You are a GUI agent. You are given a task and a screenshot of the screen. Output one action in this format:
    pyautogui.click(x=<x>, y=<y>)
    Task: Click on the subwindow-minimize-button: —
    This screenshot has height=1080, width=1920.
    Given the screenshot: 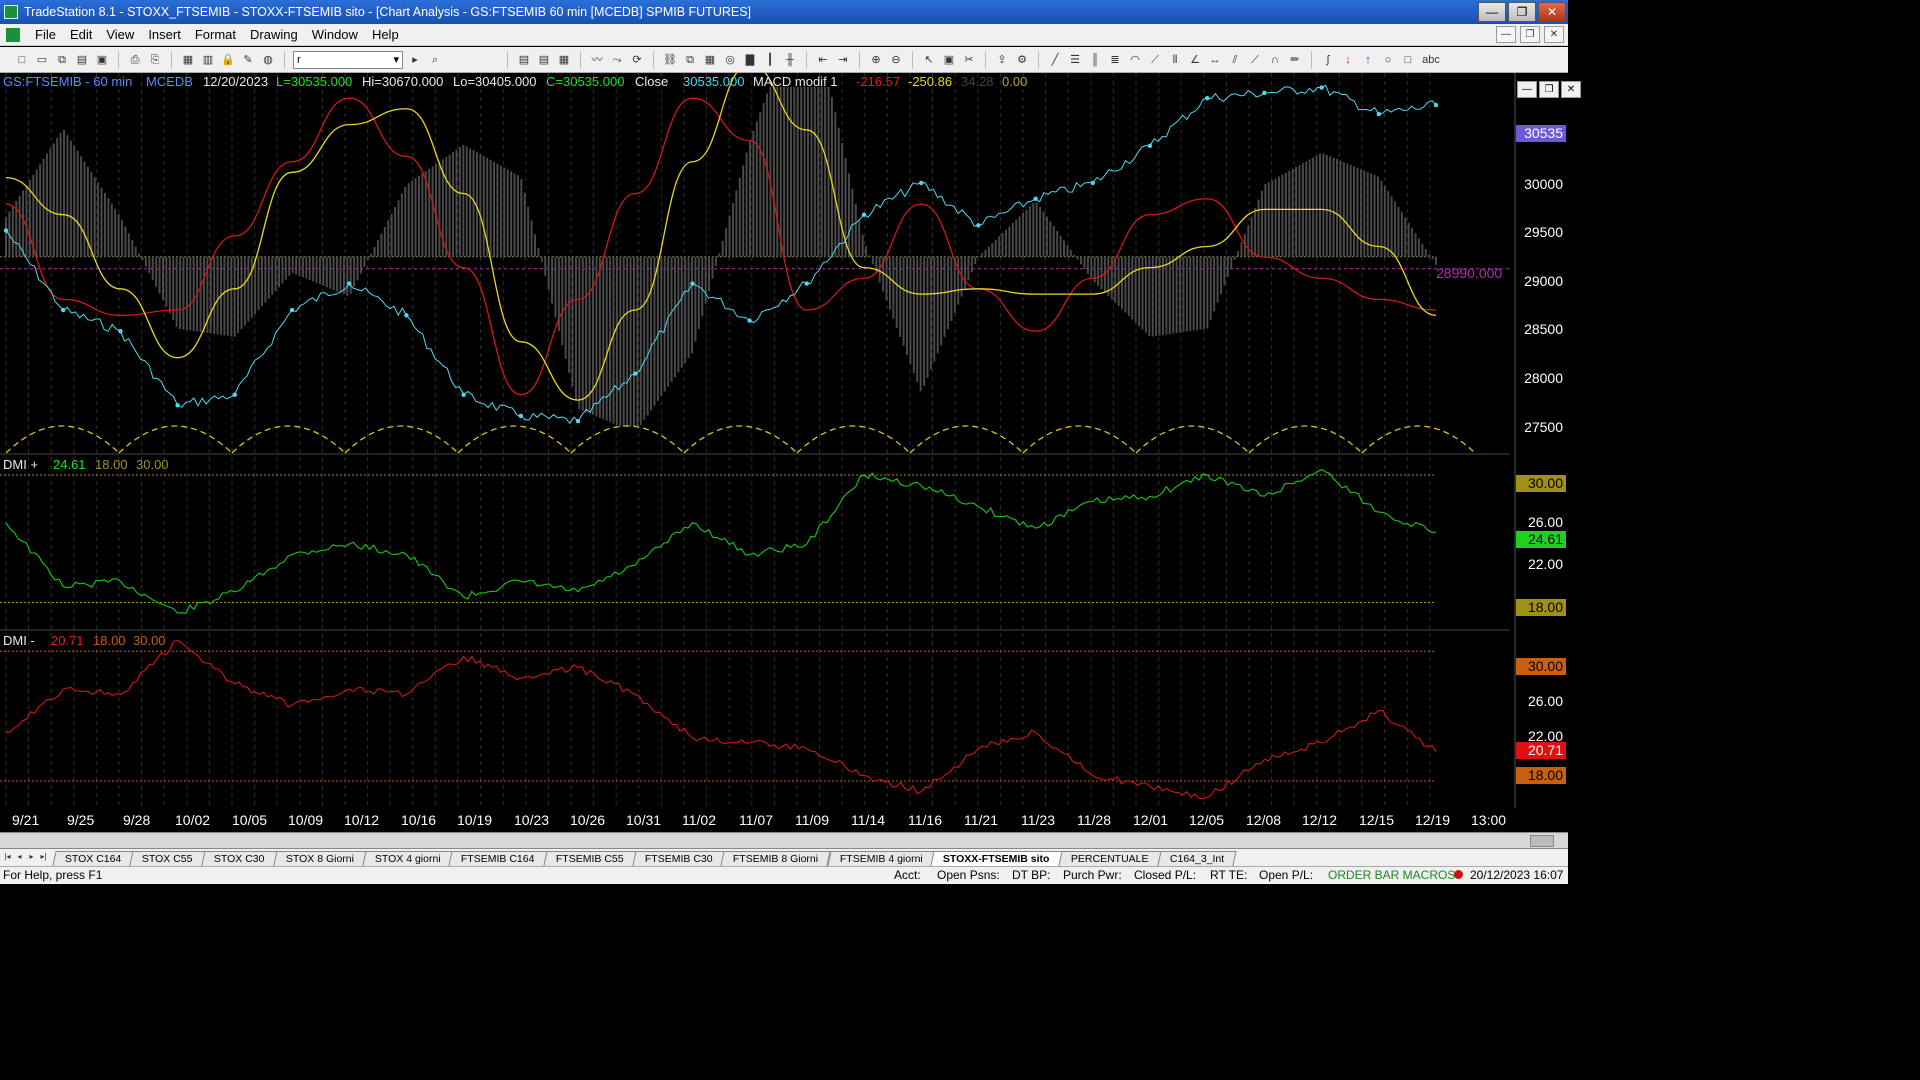 What is the action you would take?
    pyautogui.click(x=1527, y=89)
    